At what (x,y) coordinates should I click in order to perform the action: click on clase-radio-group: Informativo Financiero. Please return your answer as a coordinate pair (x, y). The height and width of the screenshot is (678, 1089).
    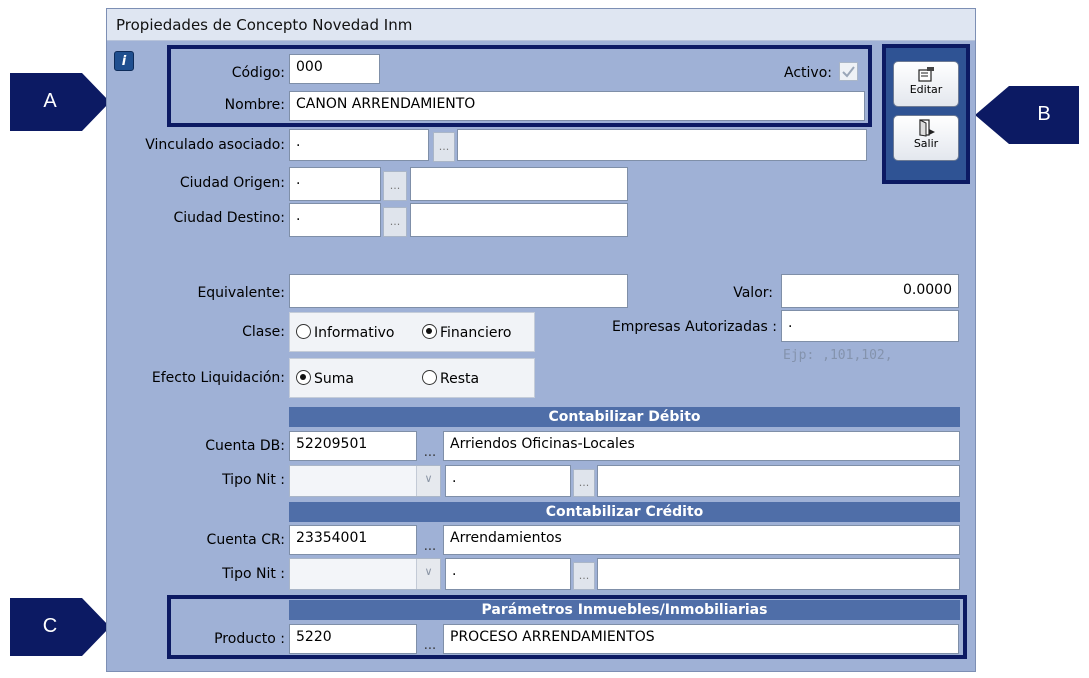
    Looking at the image, I should click on (412, 332).